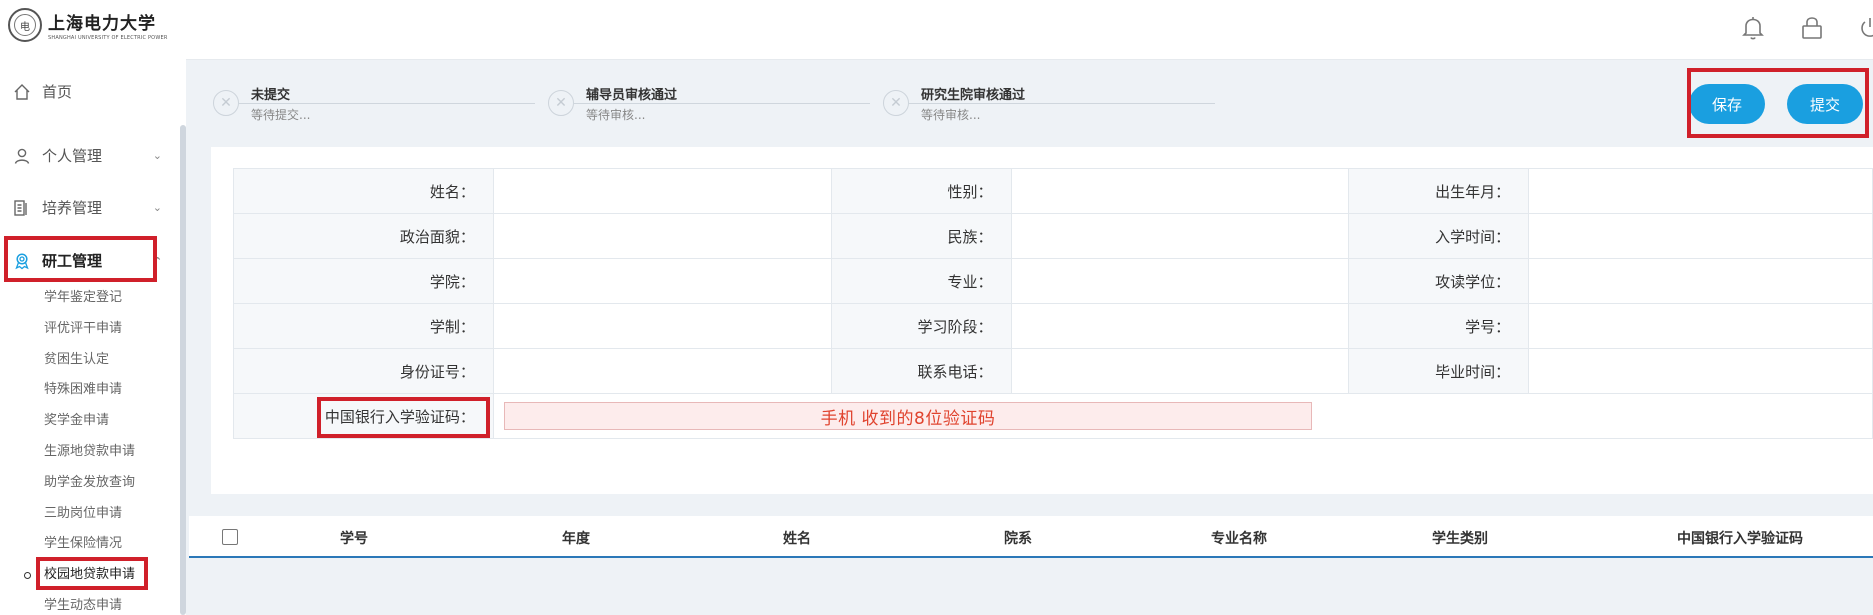 This screenshot has width=1873, height=615. I want to click on submenu-item: 三助岗位申请, so click(89, 519).